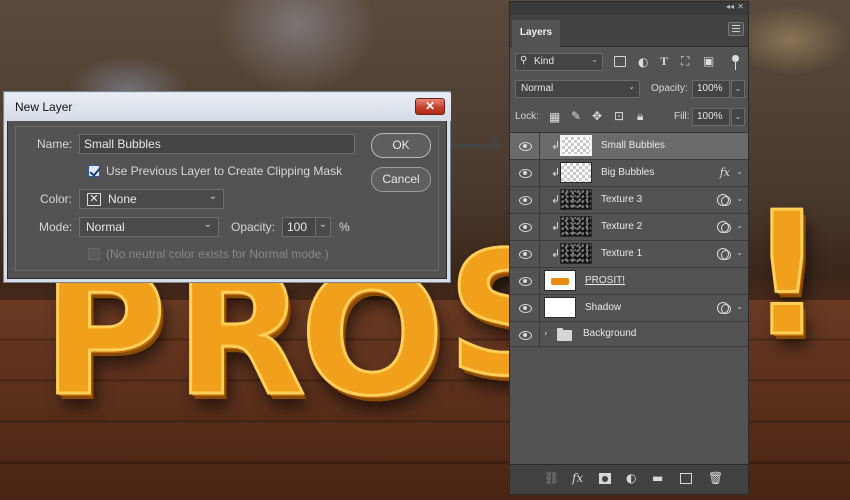  Describe the element at coordinates (55, 144) in the screenshot. I see `name-label: Name:` at that location.